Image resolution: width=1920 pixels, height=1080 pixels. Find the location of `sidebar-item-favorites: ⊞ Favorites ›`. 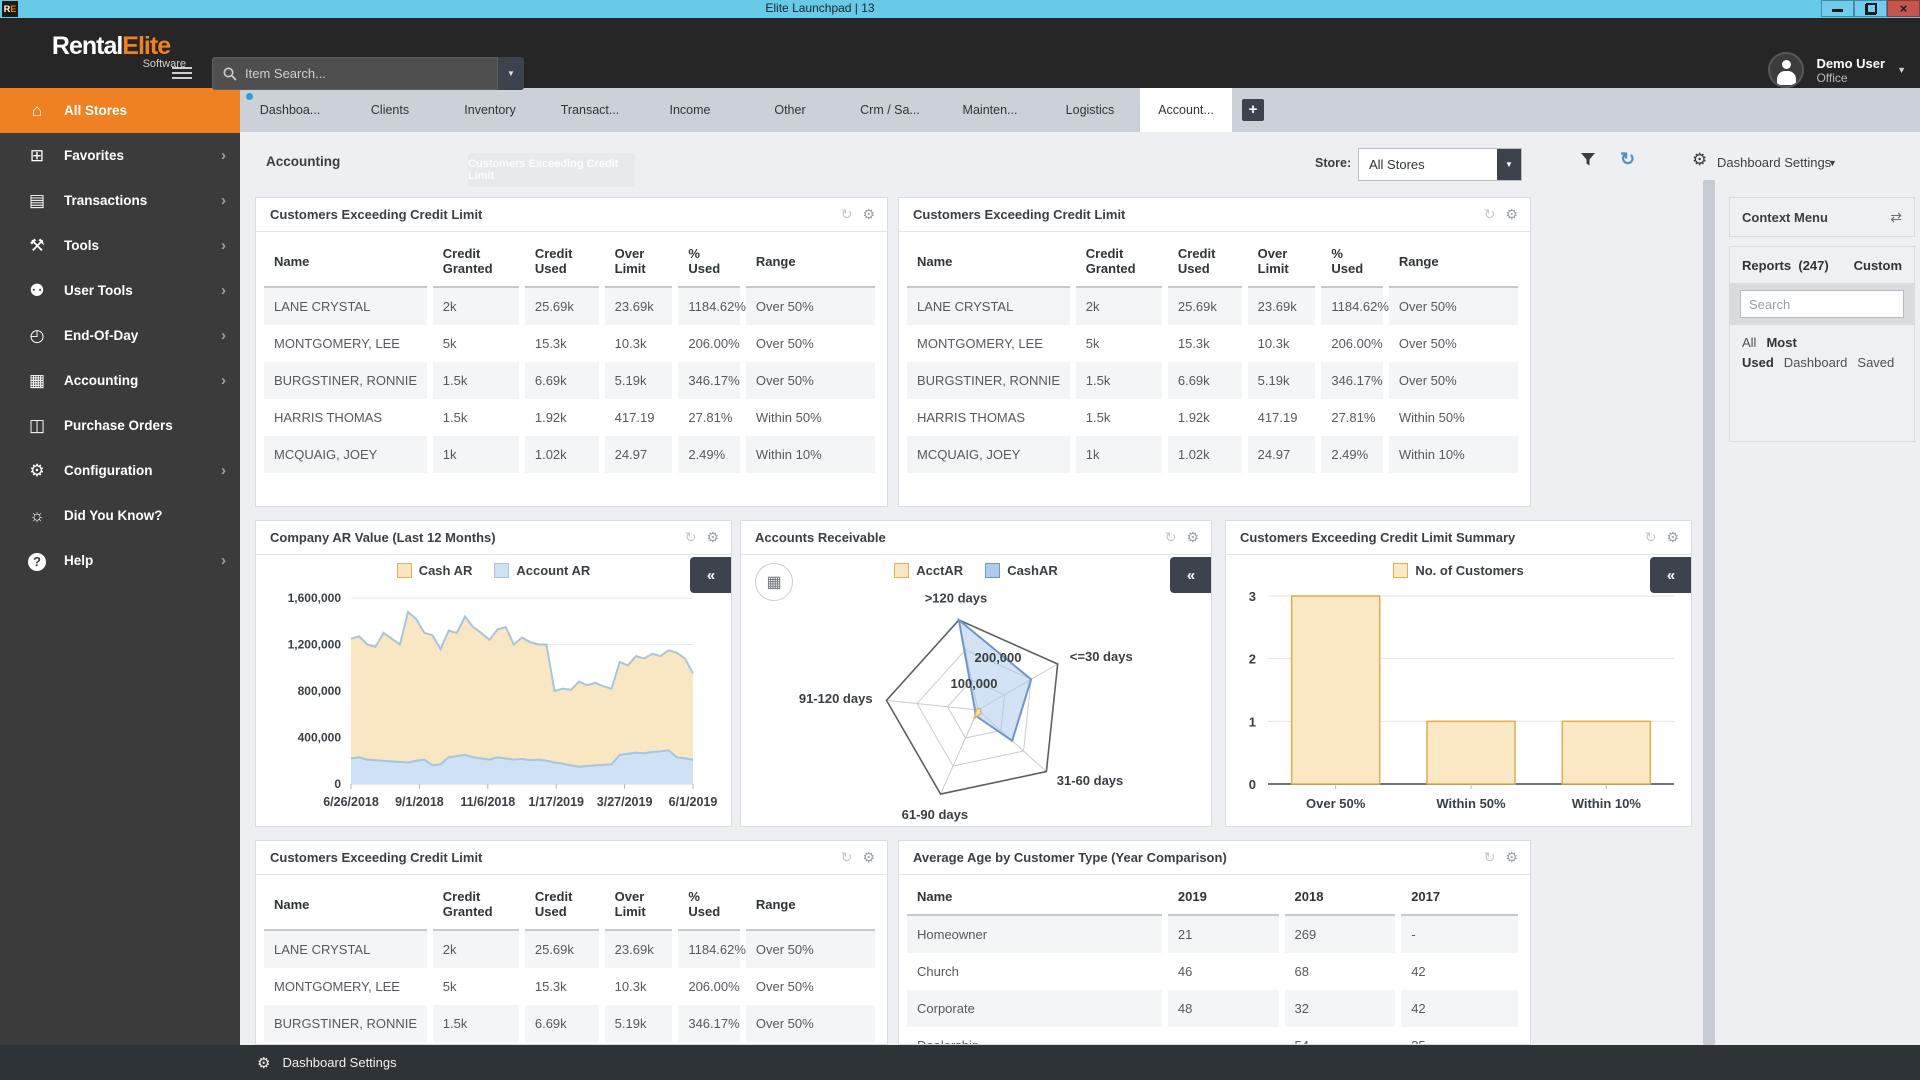

sidebar-item-favorites: ⊞ Favorites › is located at coordinates (120, 155).